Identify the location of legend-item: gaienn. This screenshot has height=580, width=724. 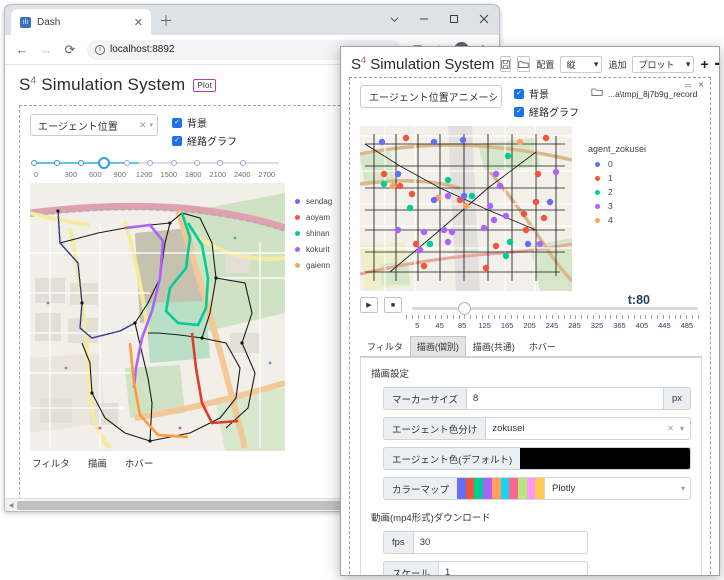
(313, 265).